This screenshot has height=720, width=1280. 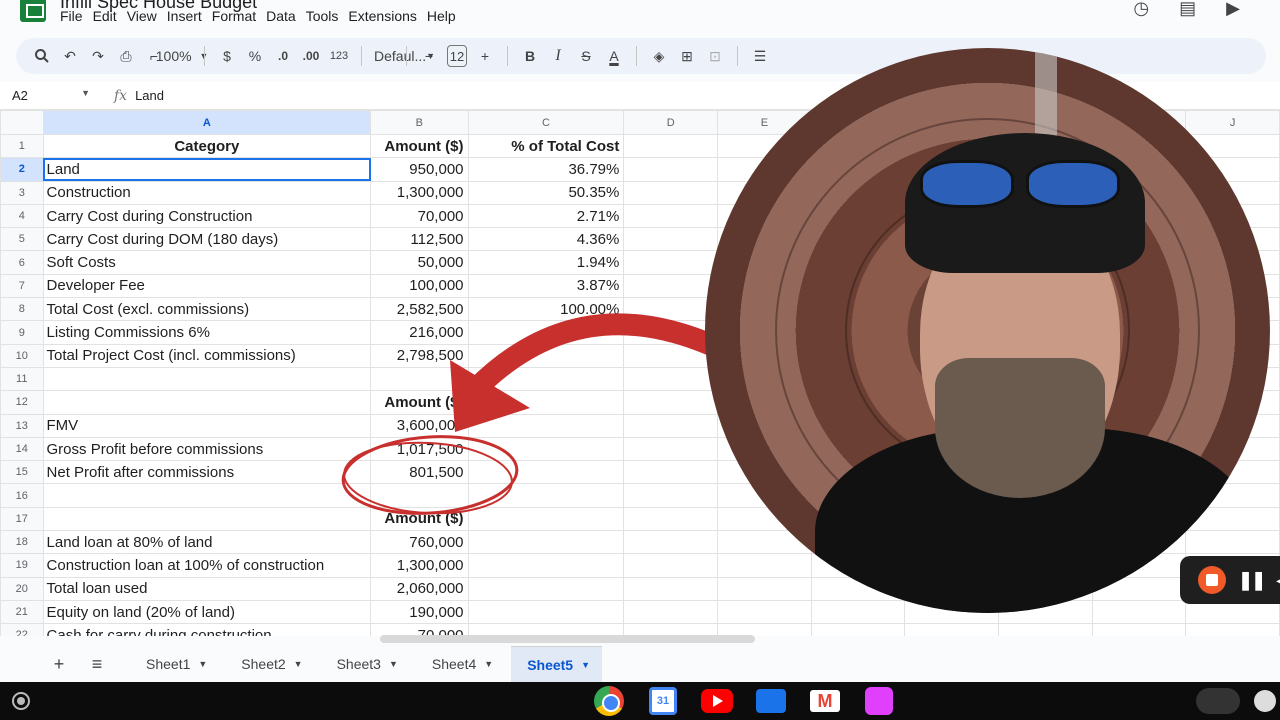 What do you see at coordinates (1278, 580) in the screenshot?
I see `more-icon: ◂` at bounding box center [1278, 580].